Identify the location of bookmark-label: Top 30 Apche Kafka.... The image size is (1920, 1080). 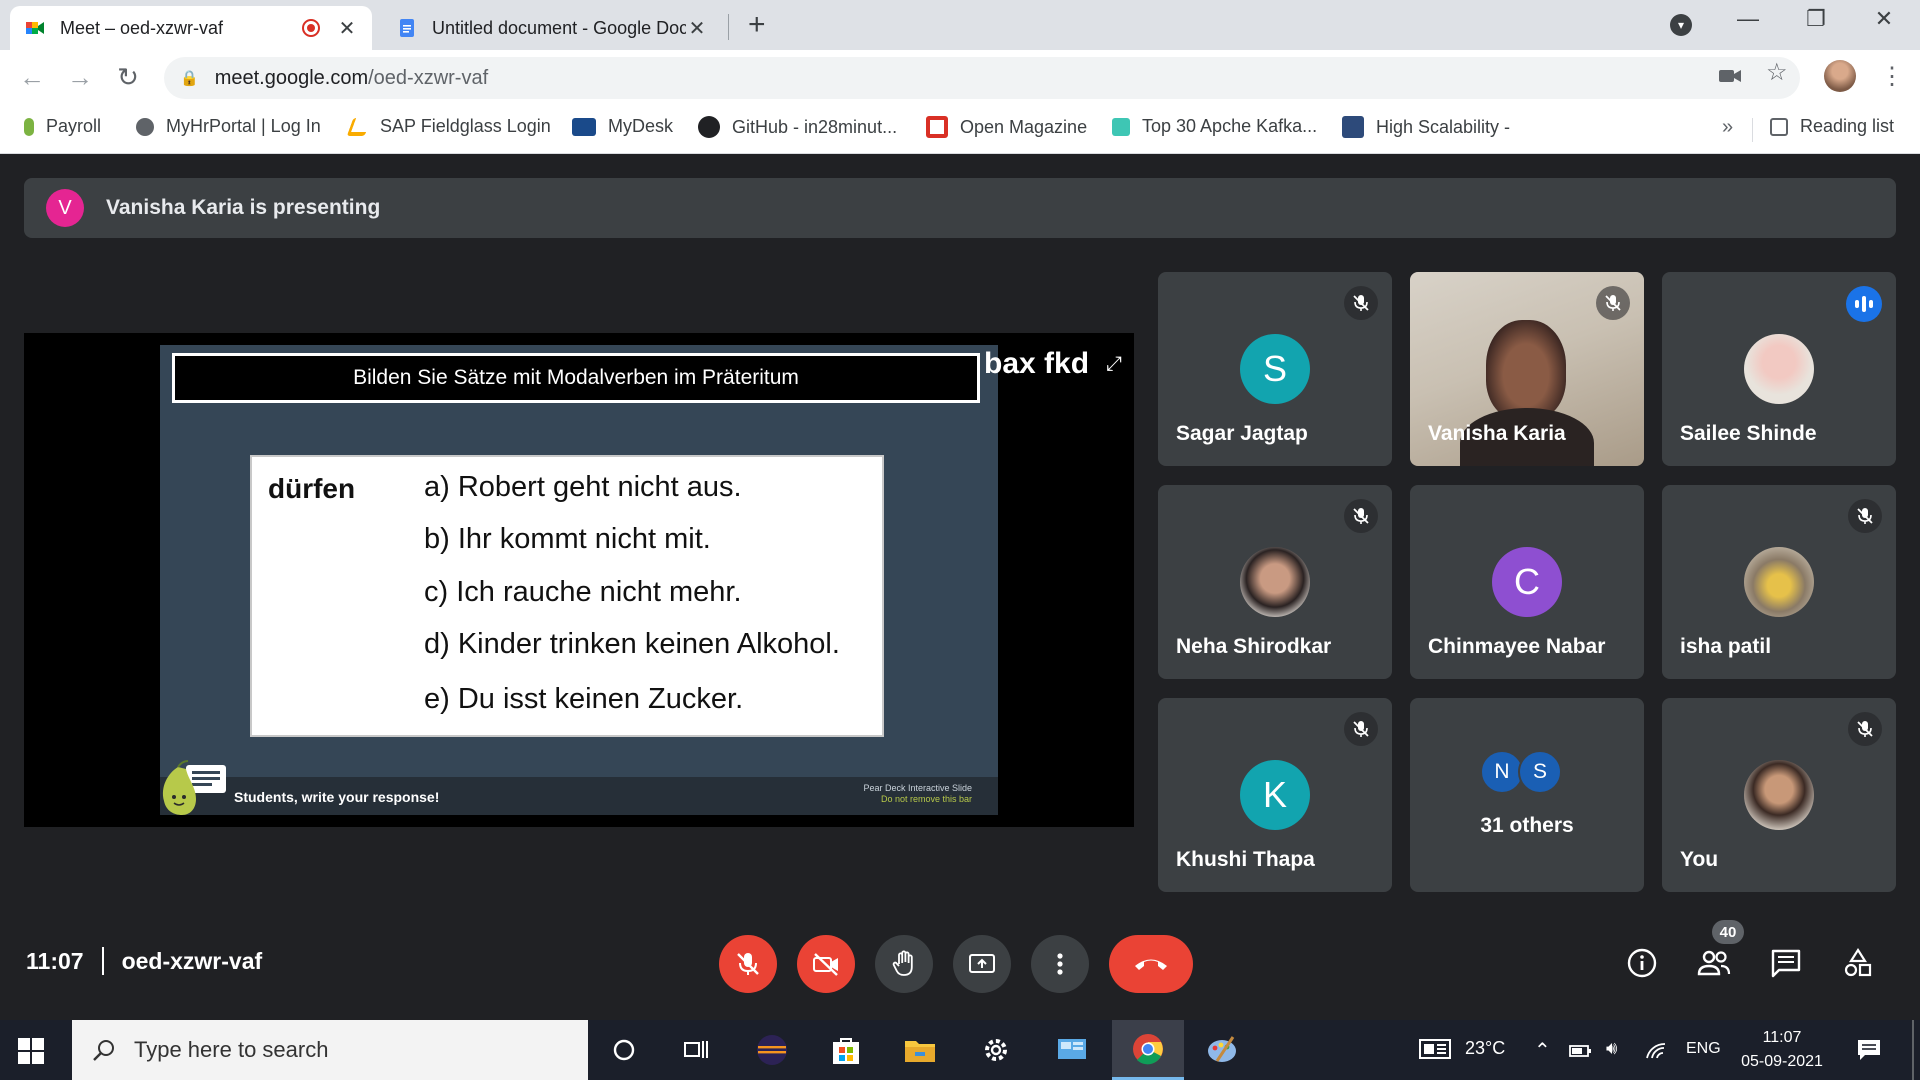
(1230, 126).